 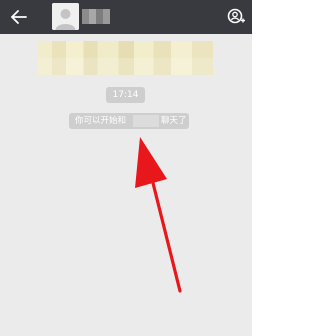 What do you see at coordinates (19, 17) in the screenshot?
I see `arrow-left-icon` at bounding box center [19, 17].